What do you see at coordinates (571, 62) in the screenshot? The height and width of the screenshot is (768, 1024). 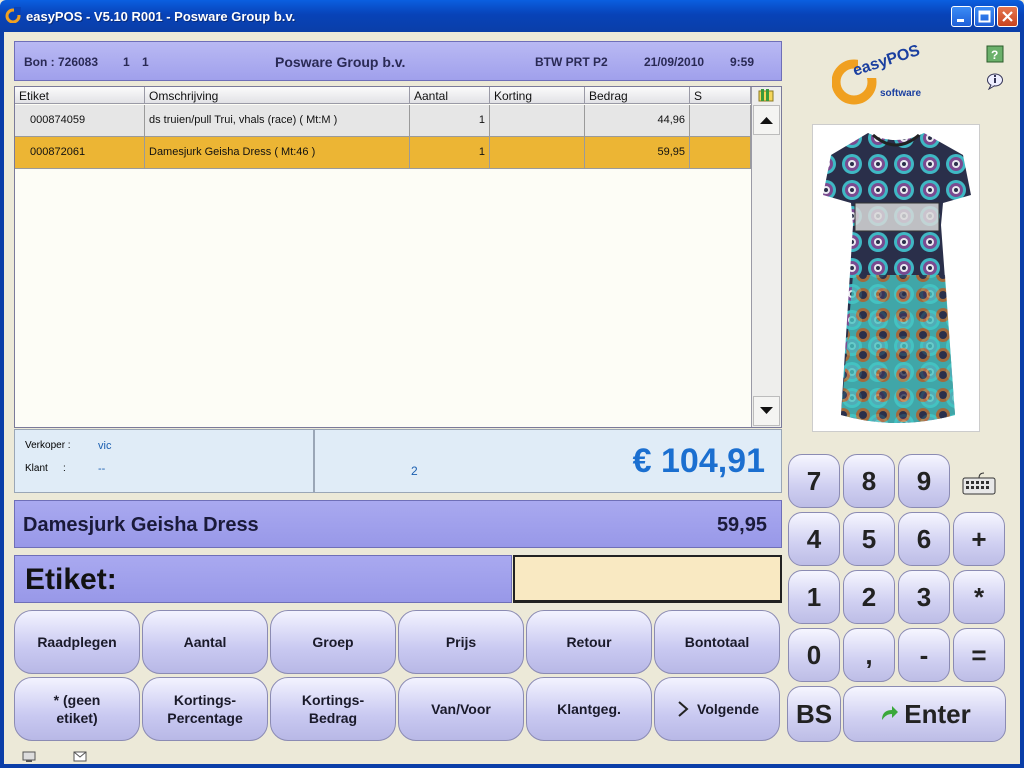 I see `btw-label: BTW PRT P2` at bounding box center [571, 62].